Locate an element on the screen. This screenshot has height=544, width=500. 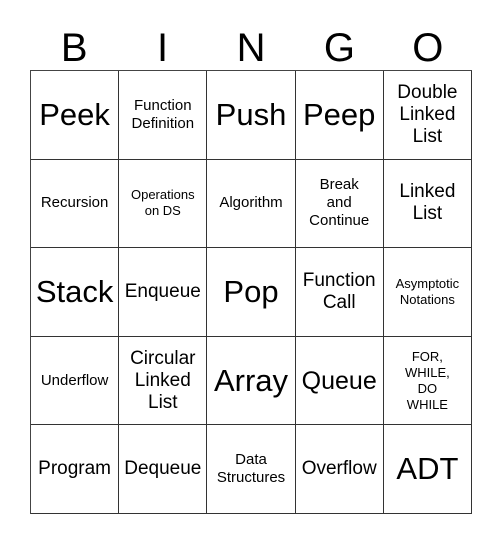
bingo-cell-r2c2: Operations on DS is located at coordinates (163, 204).